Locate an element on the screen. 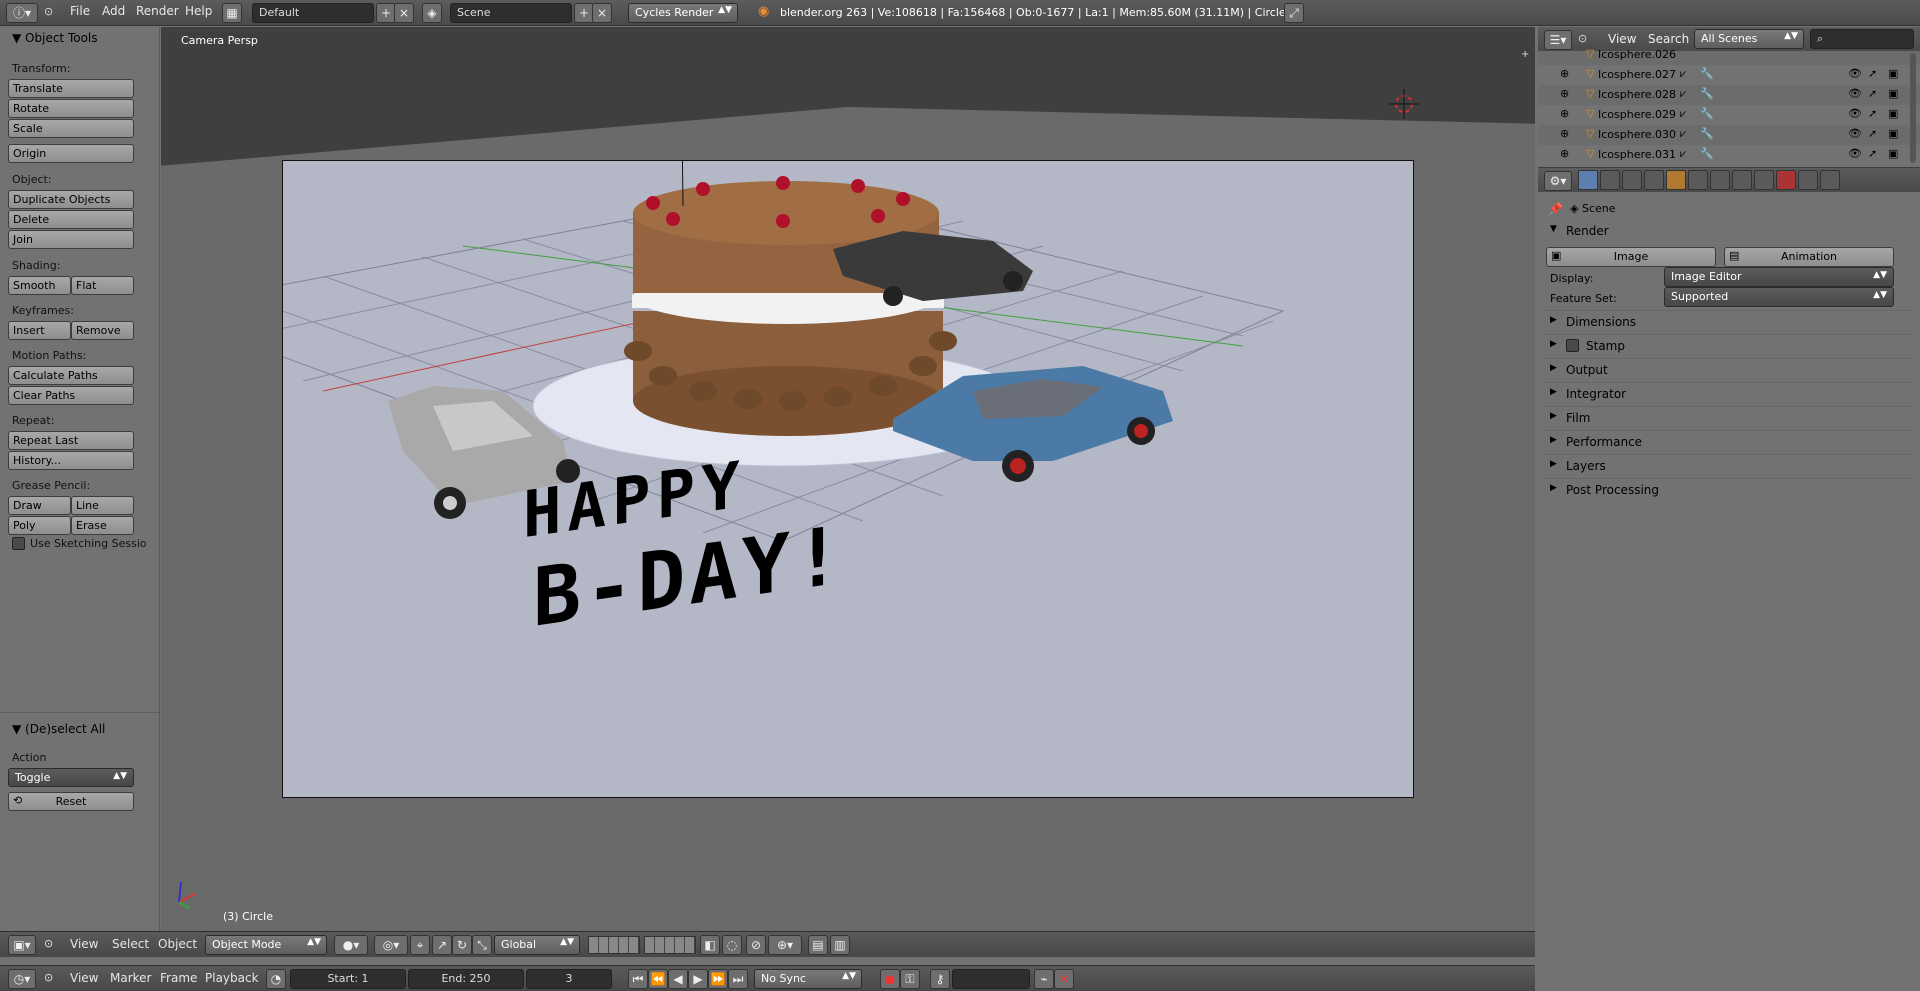 The width and height of the screenshot is (1920, 991). outliner-menu-view: View is located at coordinates (1622, 39).